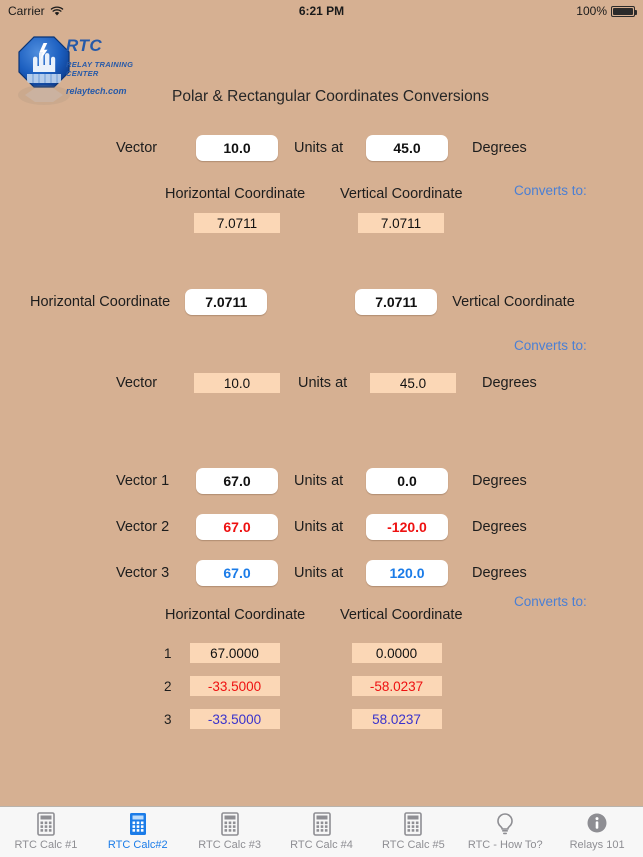 The image size is (643, 857). Describe the element at coordinates (26, 11) in the screenshot. I see `carrier-label: Carrier` at that location.